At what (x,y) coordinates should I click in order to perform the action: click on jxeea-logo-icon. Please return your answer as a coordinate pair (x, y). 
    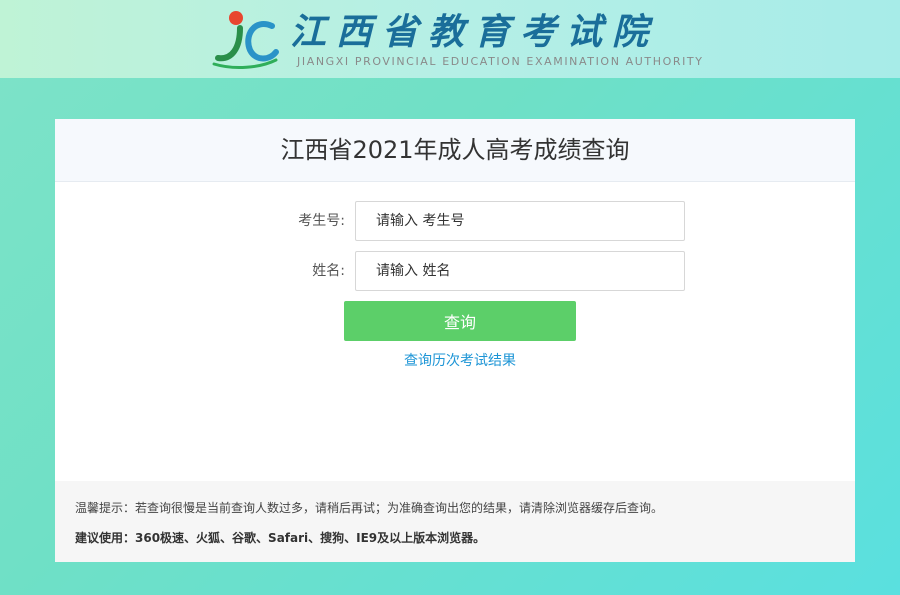
    Looking at the image, I should click on (245, 40).